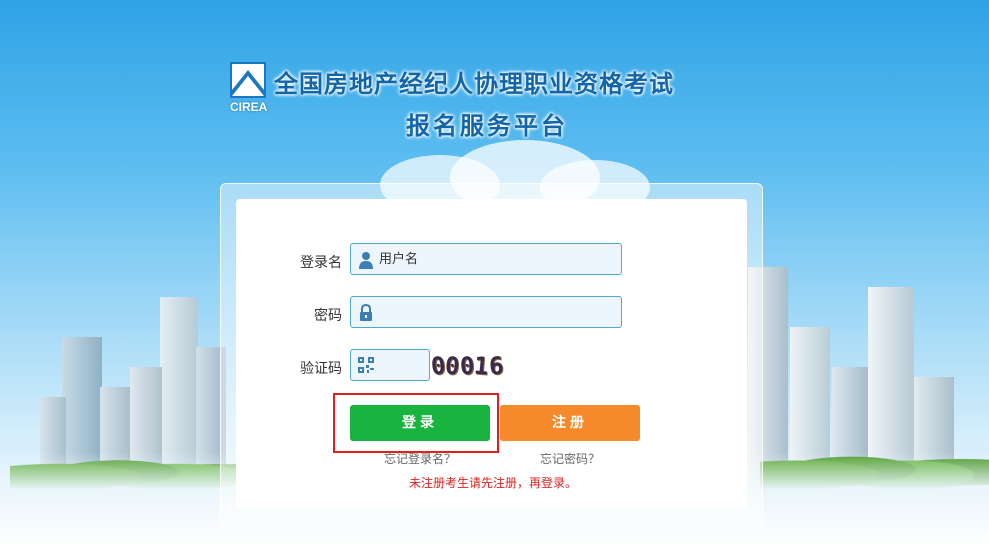 Image resolution: width=989 pixels, height=547 pixels. What do you see at coordinates (416, 423) in the screenshot?
I see `login-highlight-box` at bounding box center [416, 423].